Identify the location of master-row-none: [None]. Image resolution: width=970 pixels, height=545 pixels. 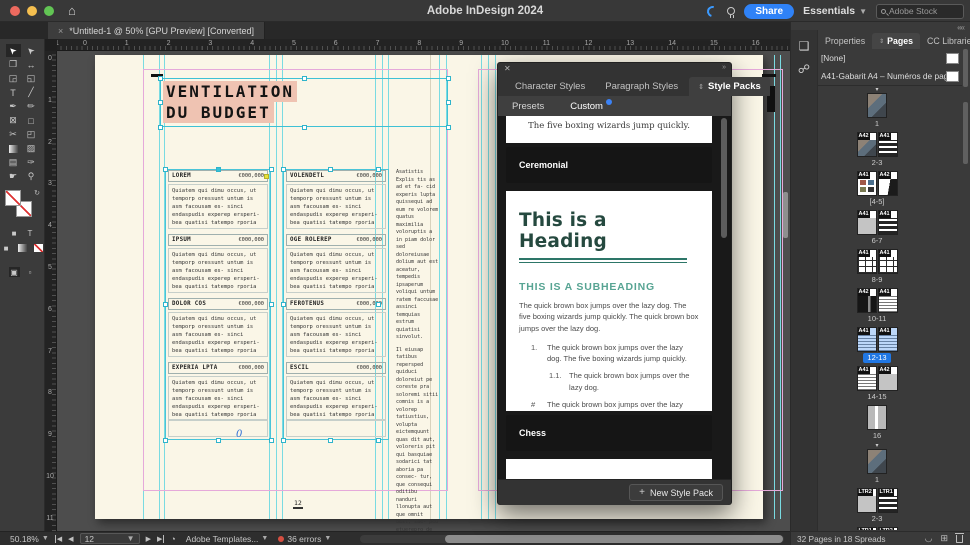
(890, 58).